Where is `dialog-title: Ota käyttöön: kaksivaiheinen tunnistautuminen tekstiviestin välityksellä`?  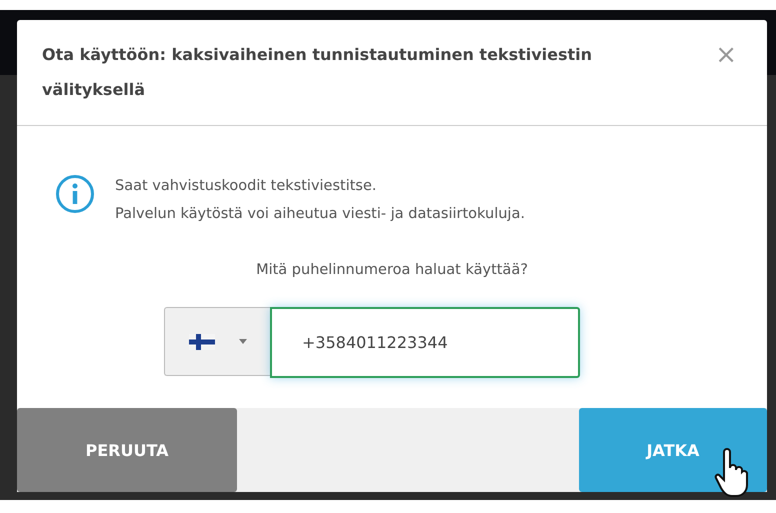
dialog-title: Ota käyttöön: kaksivaiheinen tunnistautuminen tekstiviestin välityksellä is located at coordinates (318, 72).